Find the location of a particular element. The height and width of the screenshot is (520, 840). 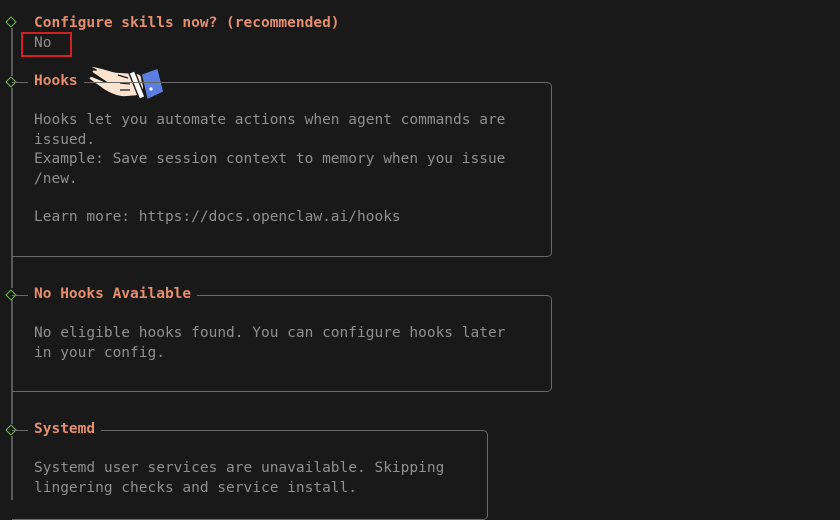

hooks-title: Hooks is located at coordinates (56, 81).